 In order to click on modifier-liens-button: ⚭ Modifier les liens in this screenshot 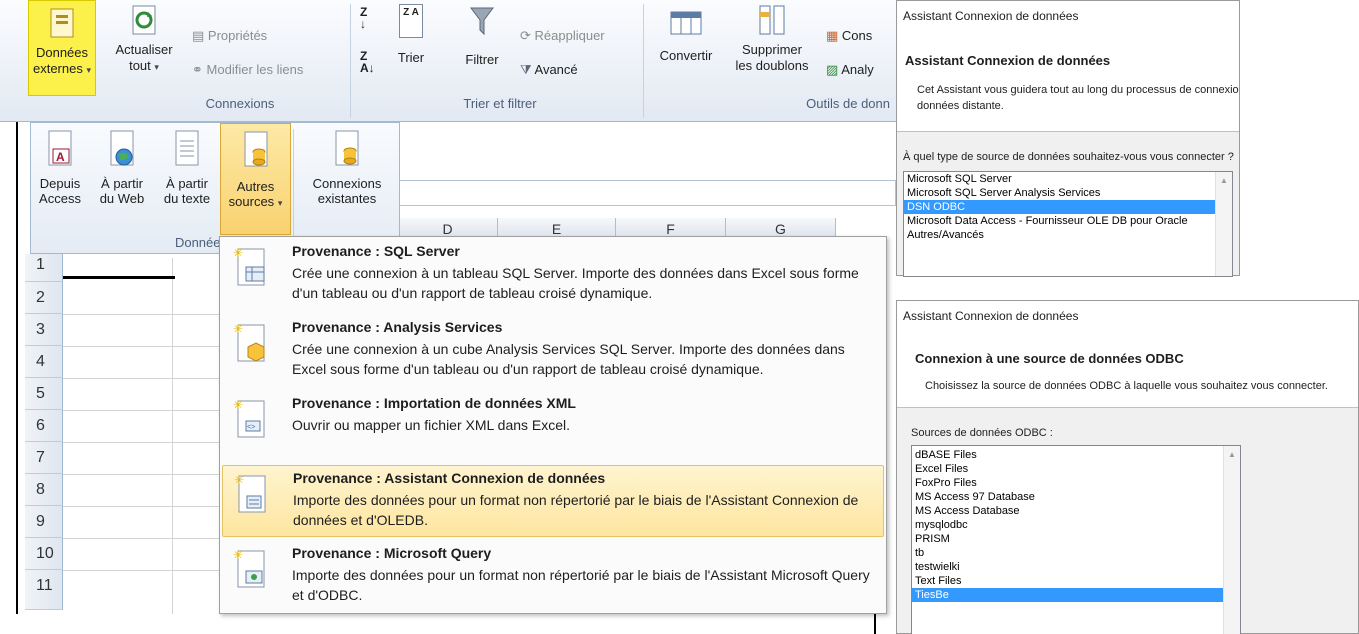, I will do `click(247, 70)`.